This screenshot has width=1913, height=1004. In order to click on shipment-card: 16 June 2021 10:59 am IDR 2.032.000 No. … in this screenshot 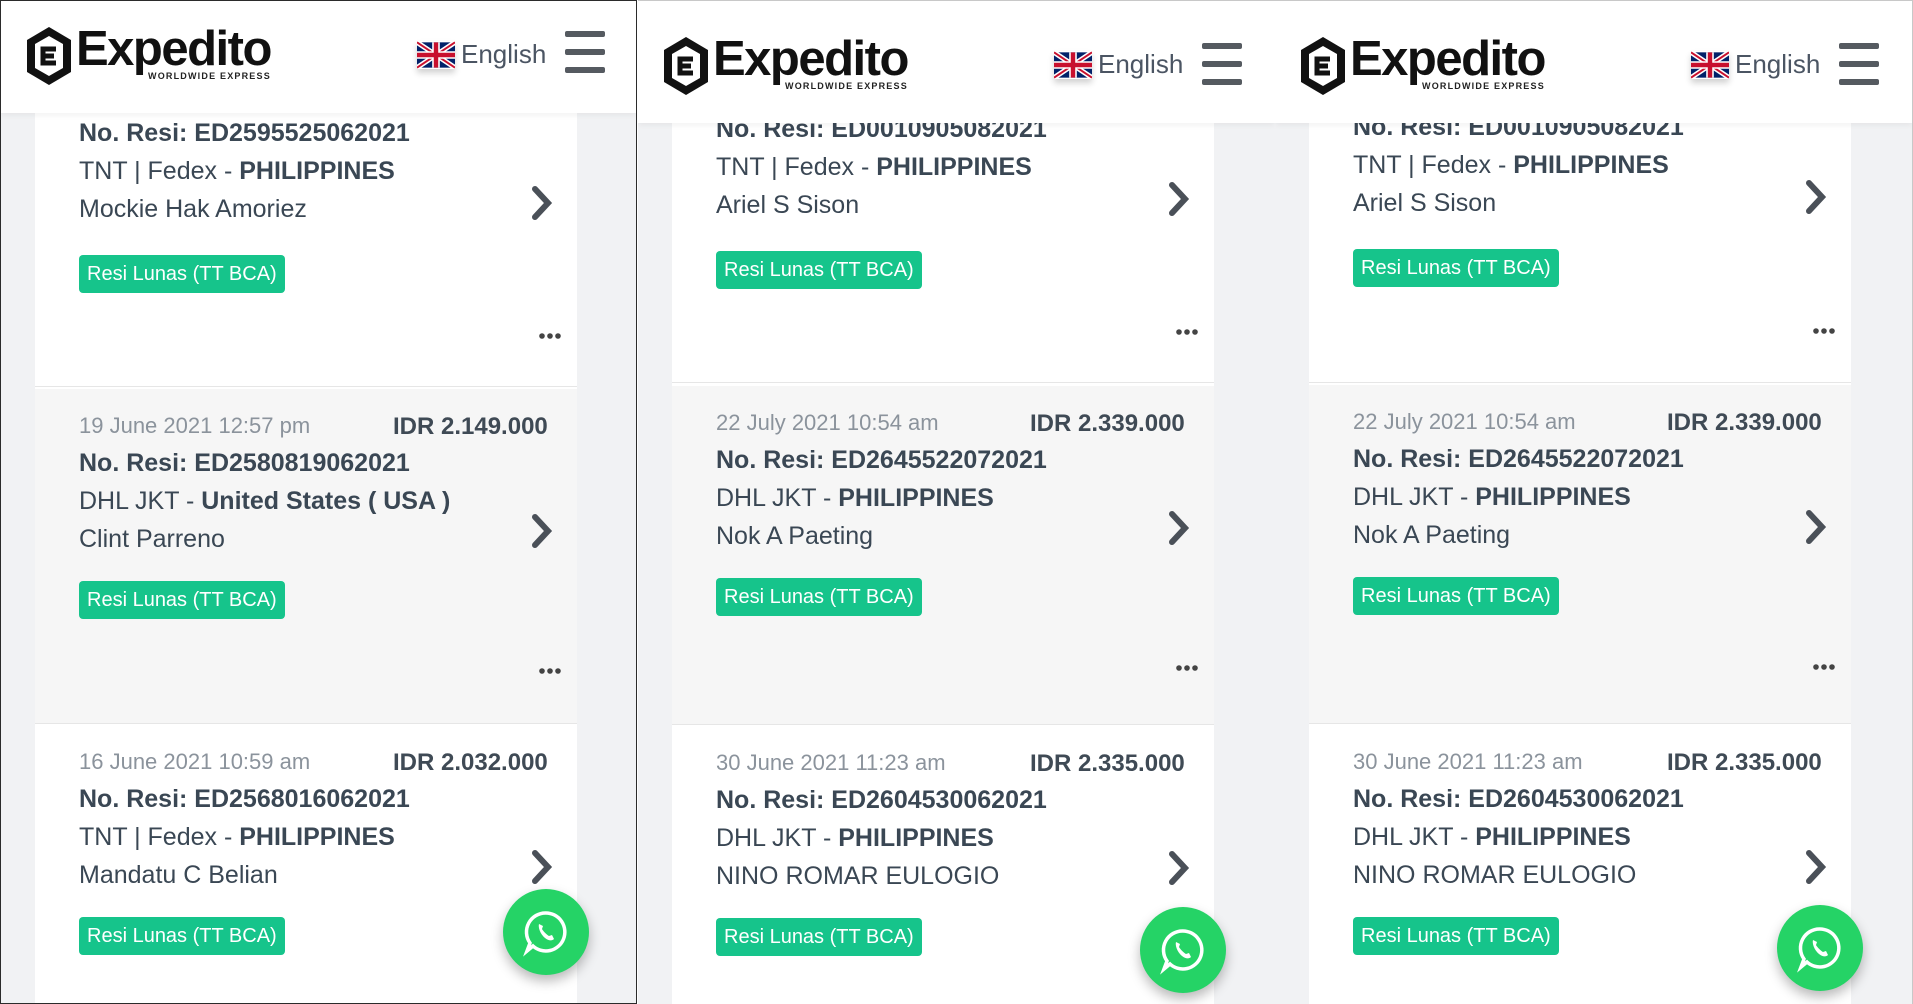, I will do `click(306, 864)`.